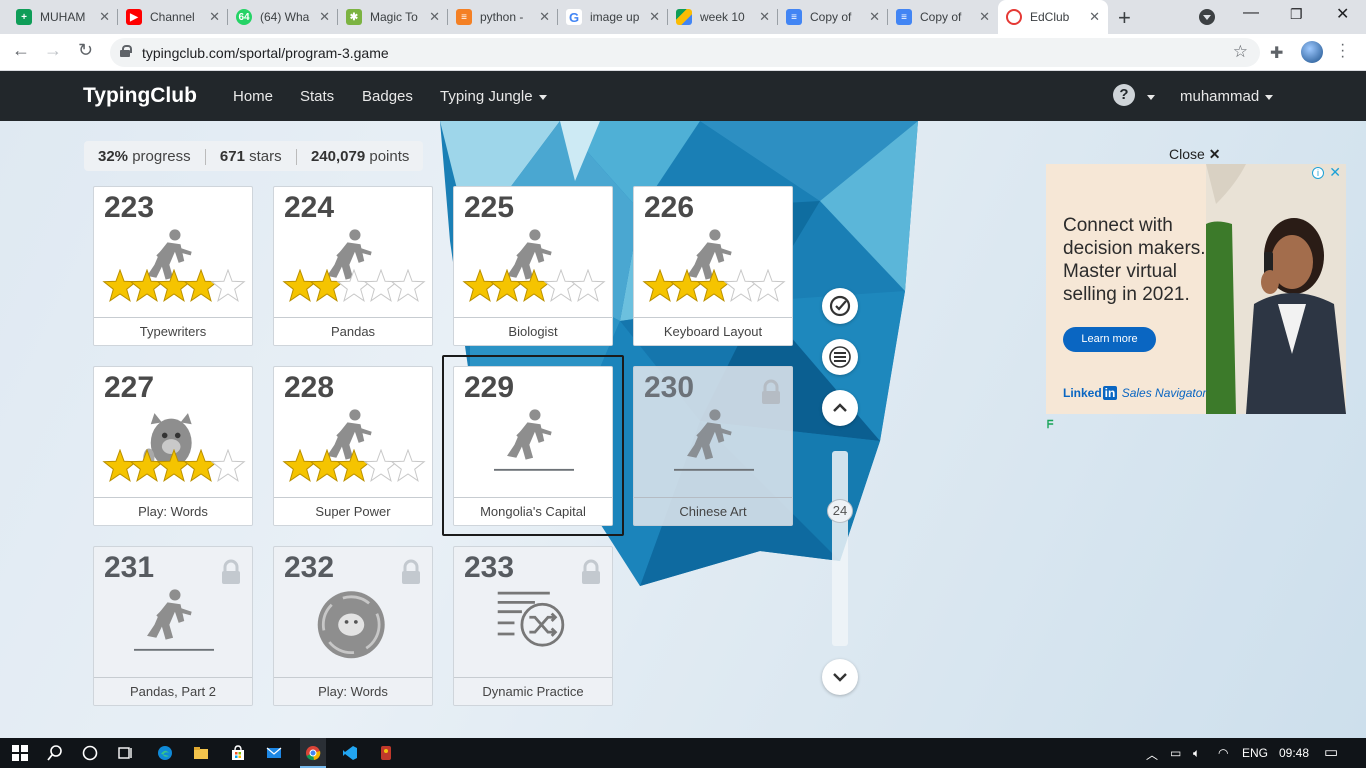 This screenshot has width=1366, height=768. Describe the element at coordinates (173, 446) in the screenshot. I see `lesson-card-227: 227 Play: Words` at that location.